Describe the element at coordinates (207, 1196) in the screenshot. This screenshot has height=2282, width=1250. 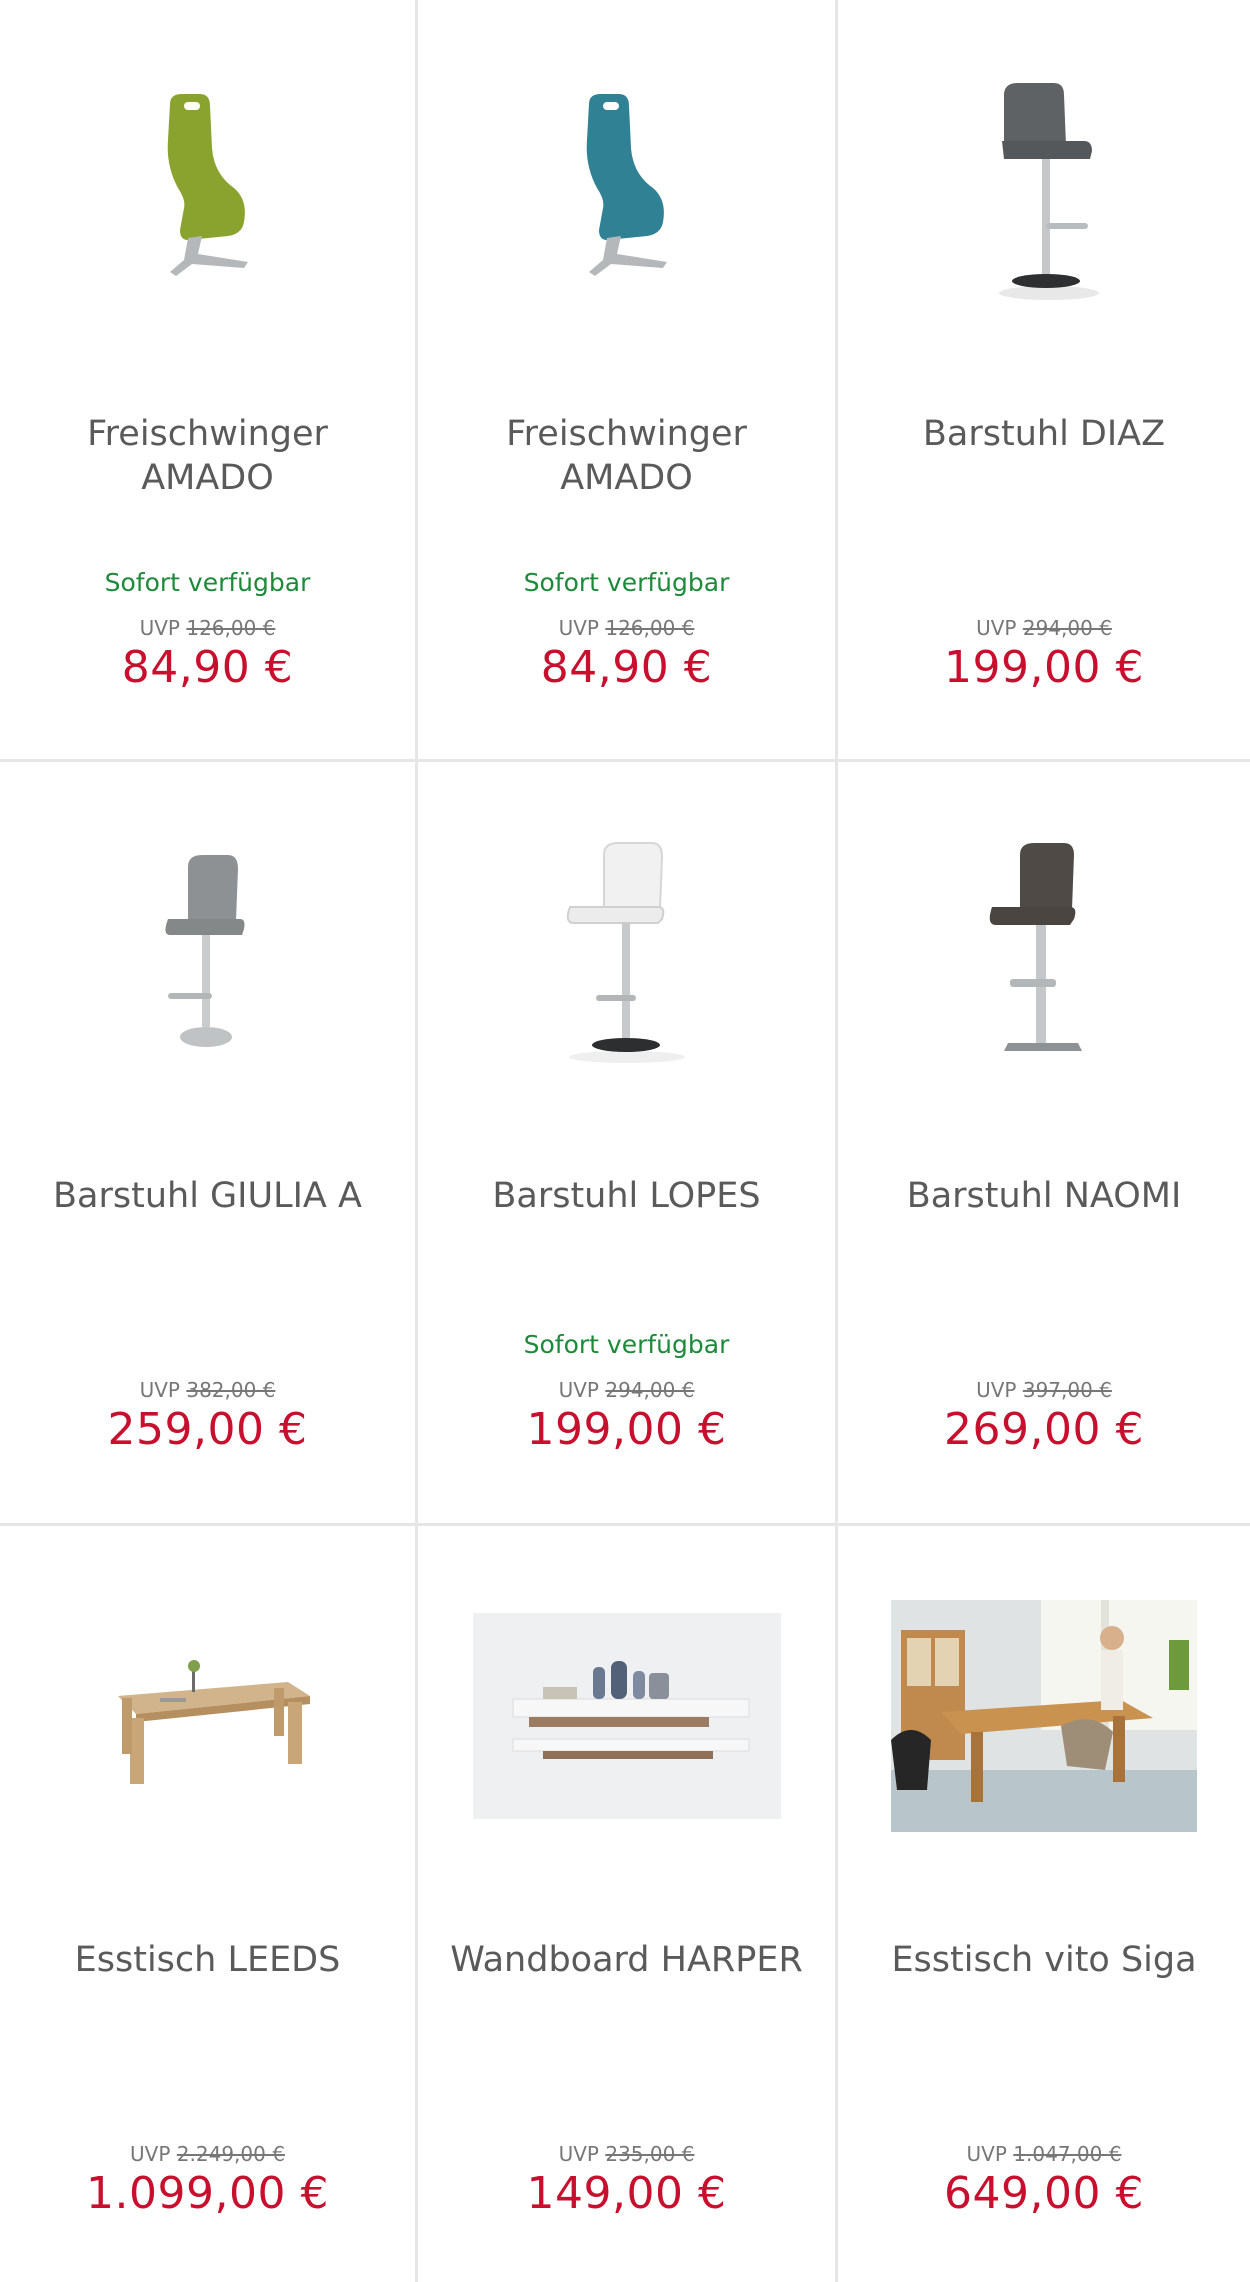
I see `product-title: Barstuhl GIULIA A` at that location.